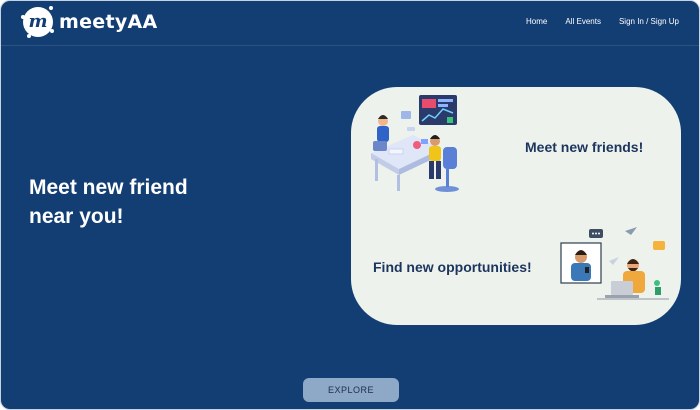 Image resolution: width=700 pixels, height=410 pixels. I want to click on logo-icon: m, so click(37, 22).